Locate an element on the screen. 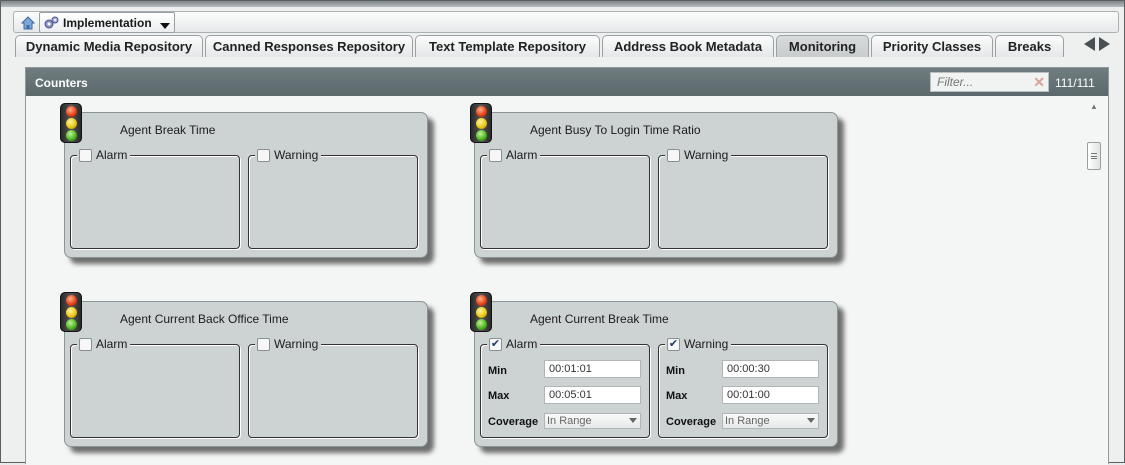  home-icon is located at coordinates (28, 22).